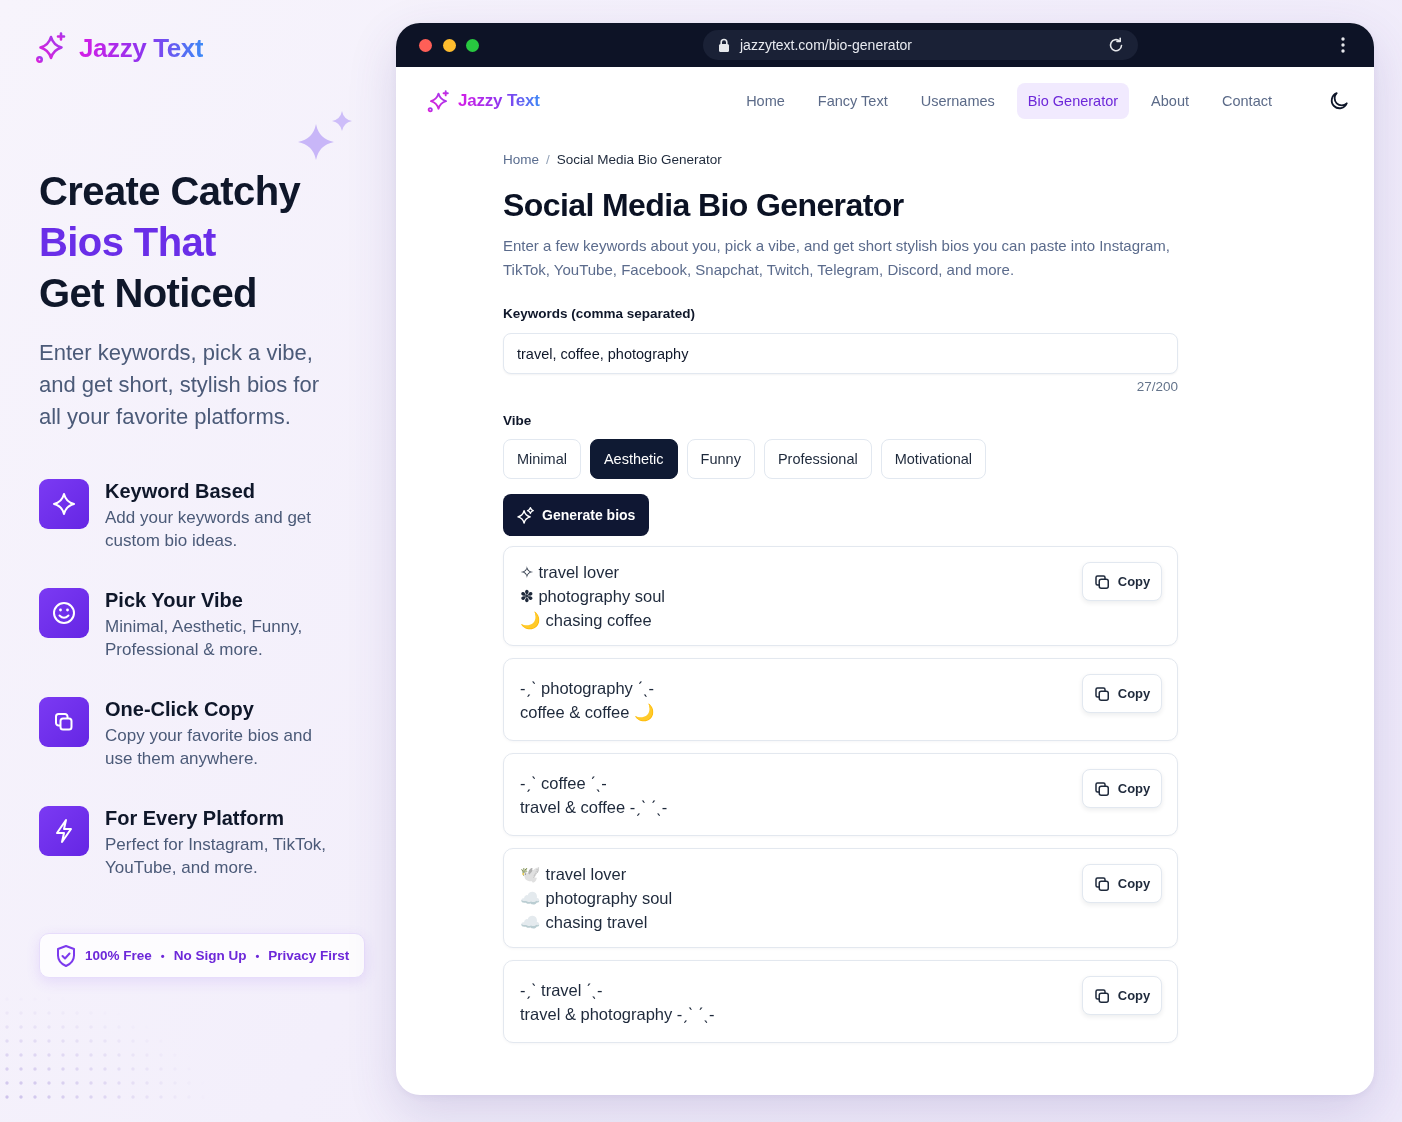  What do you see at coordinates (933, 459) in the screenshot?
I see `vibe-chip: Motivational` at bounding box center [933, 459].